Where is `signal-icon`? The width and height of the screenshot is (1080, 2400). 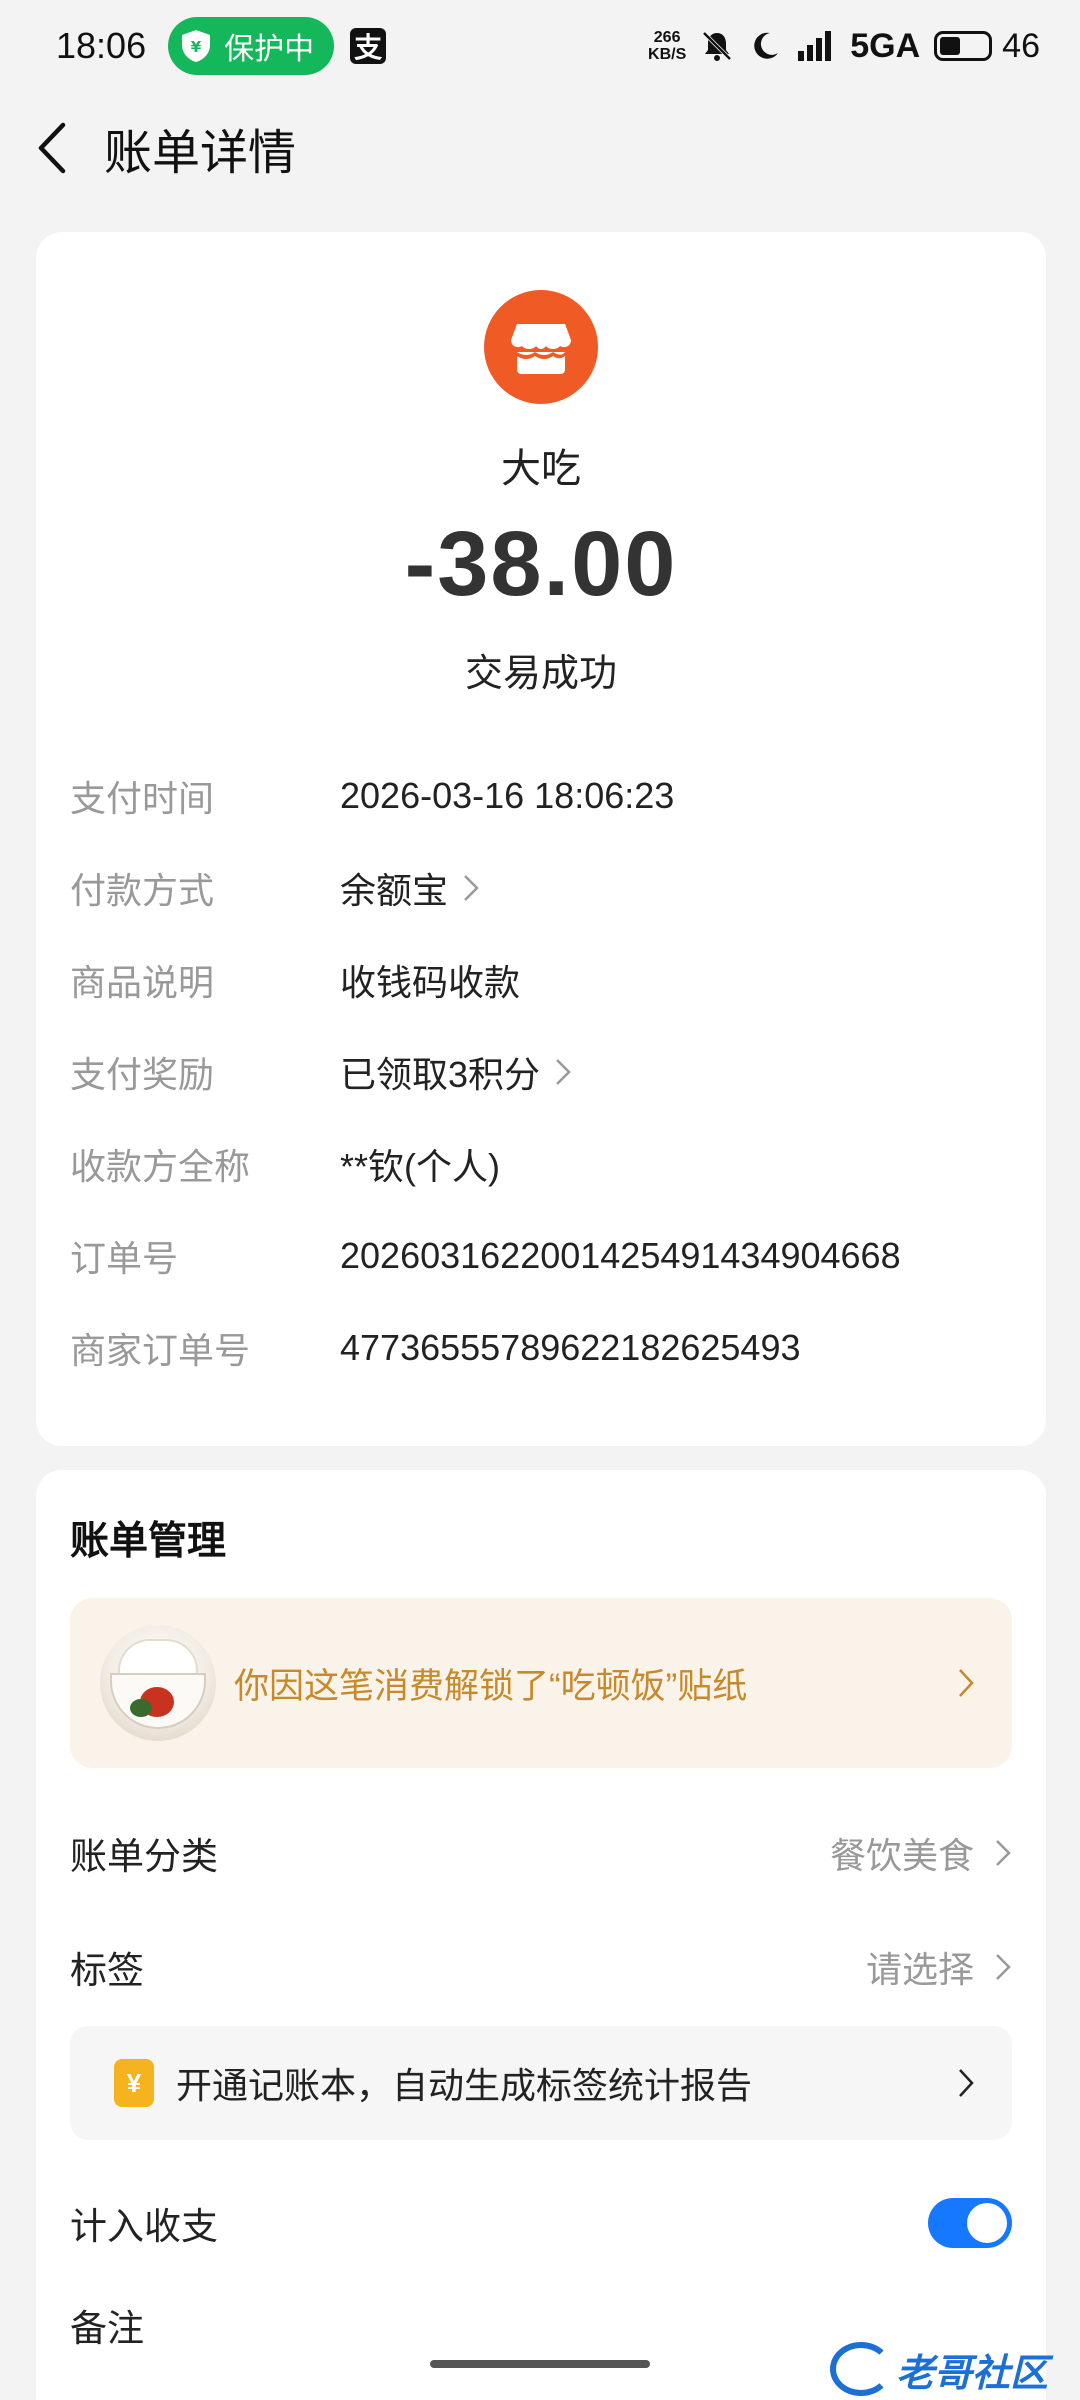
signal-icon is located at coordinates (815, 46).